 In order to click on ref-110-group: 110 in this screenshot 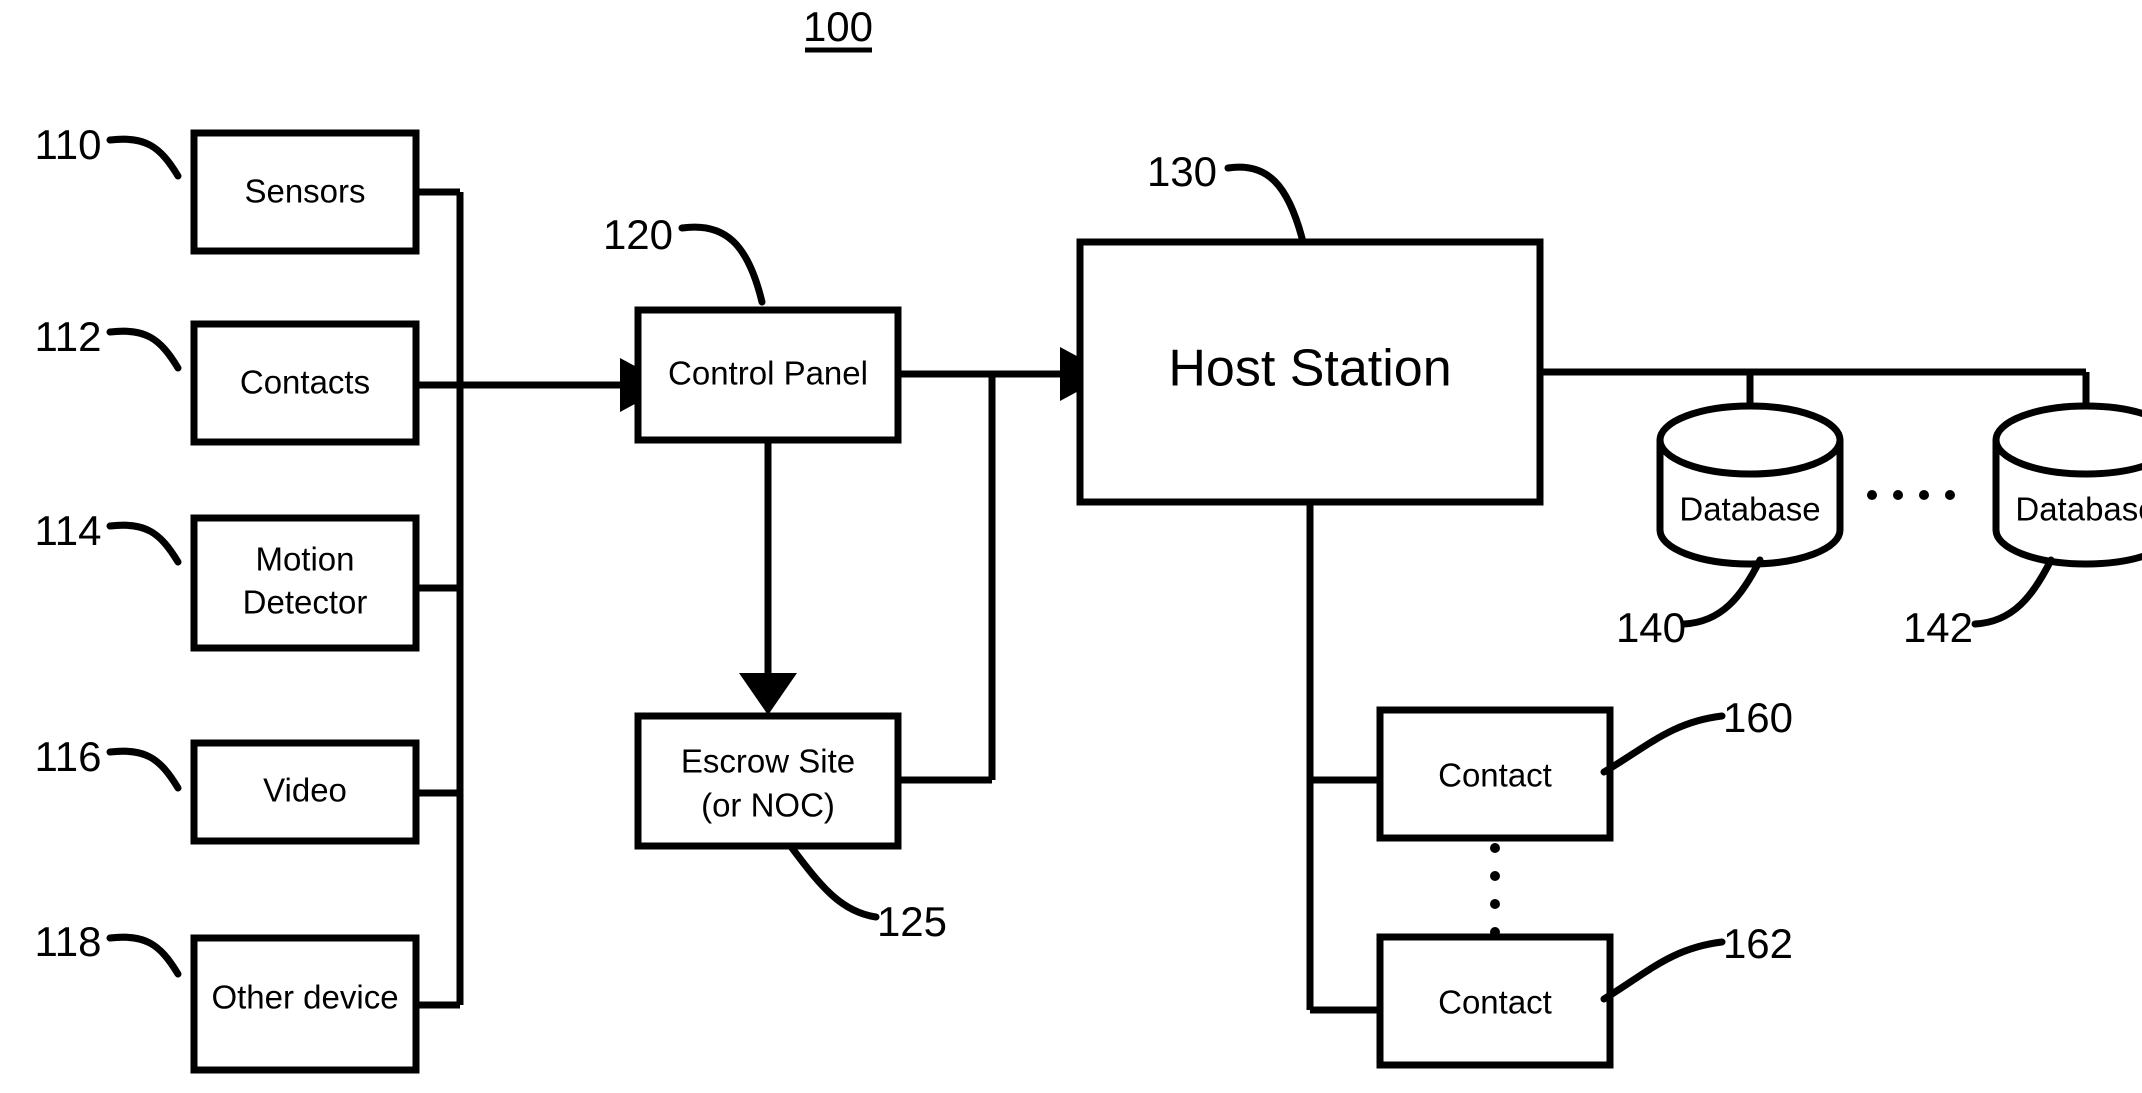, I will do `click(108, 150)`.